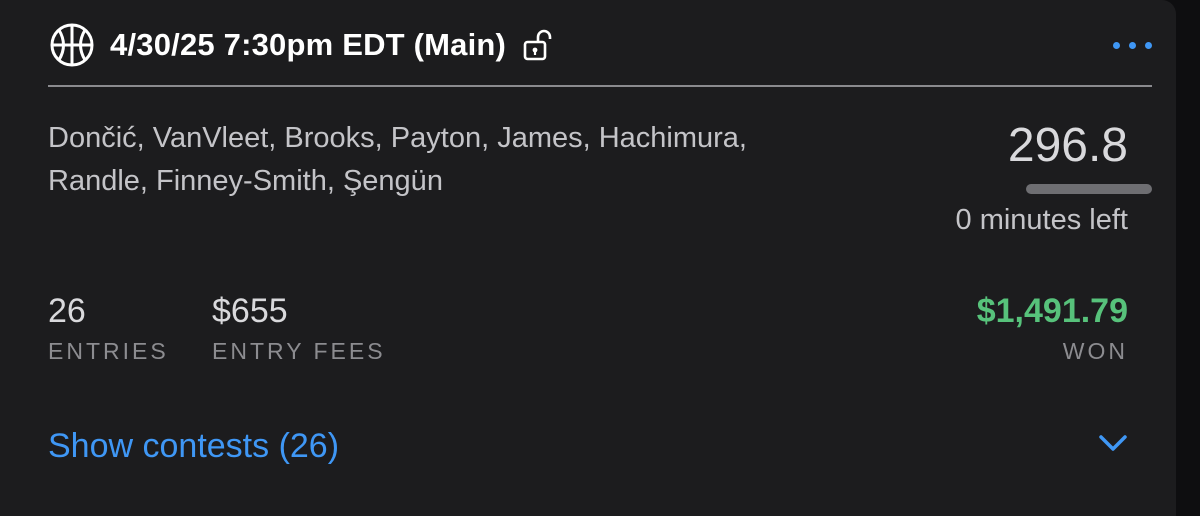  I want to click on time-left-label: 0 minutes left, so click(1041, 220).